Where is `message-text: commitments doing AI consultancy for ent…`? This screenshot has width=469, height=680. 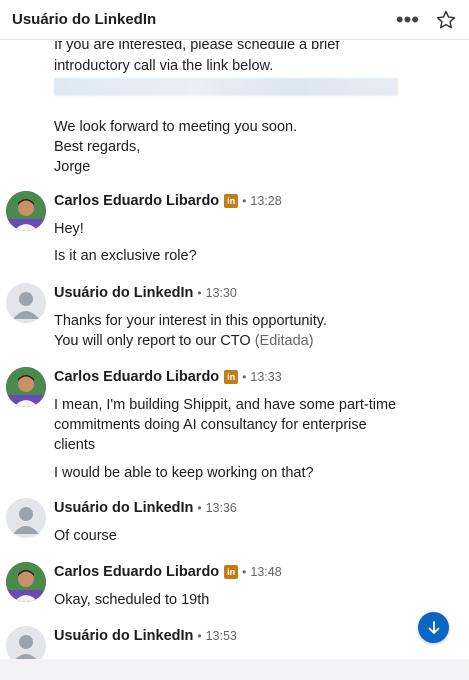
message-text: commitments doing AI consultancy for ent… is located at coordinates (210, 425).